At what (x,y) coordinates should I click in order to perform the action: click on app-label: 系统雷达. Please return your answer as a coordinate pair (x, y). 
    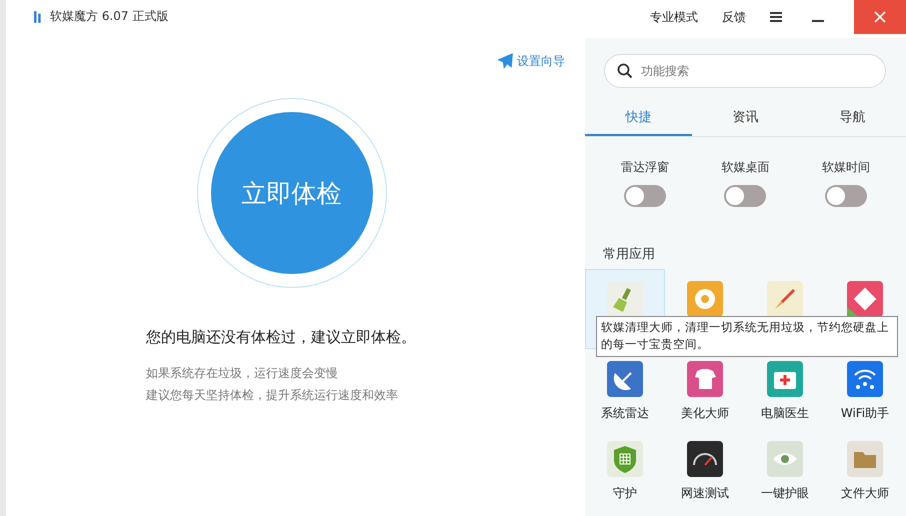
    Looking at the image, I should click on (625, 413).